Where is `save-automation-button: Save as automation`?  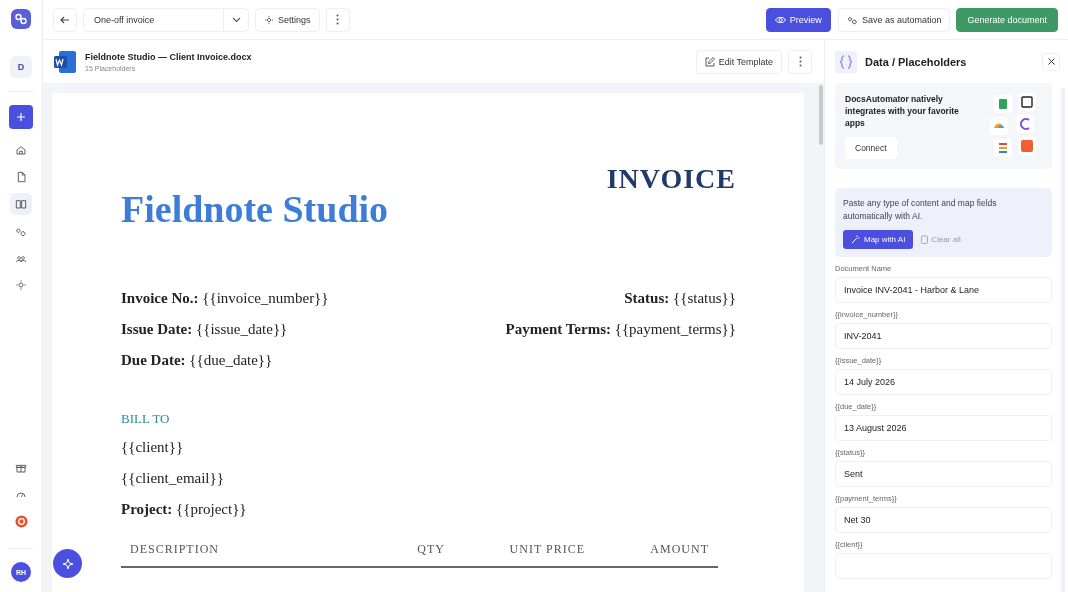 save-automation-button: Save as automation is located at coordinates (894, 19).